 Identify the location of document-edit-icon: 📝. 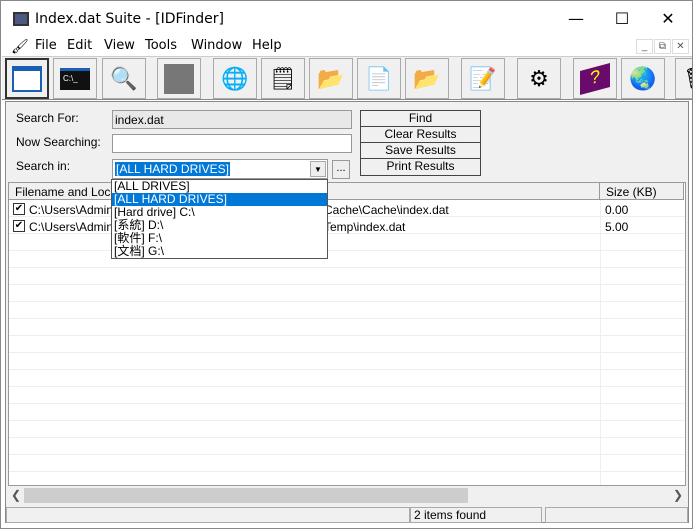
(483, 78).